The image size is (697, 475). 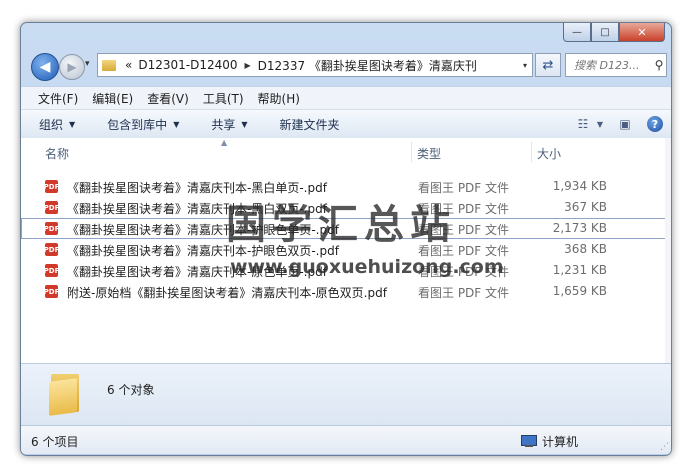 What do you see at coordinates (223, 124) in the screenshot?
I see `share-label: 共享` at bounding box center [223, 124].